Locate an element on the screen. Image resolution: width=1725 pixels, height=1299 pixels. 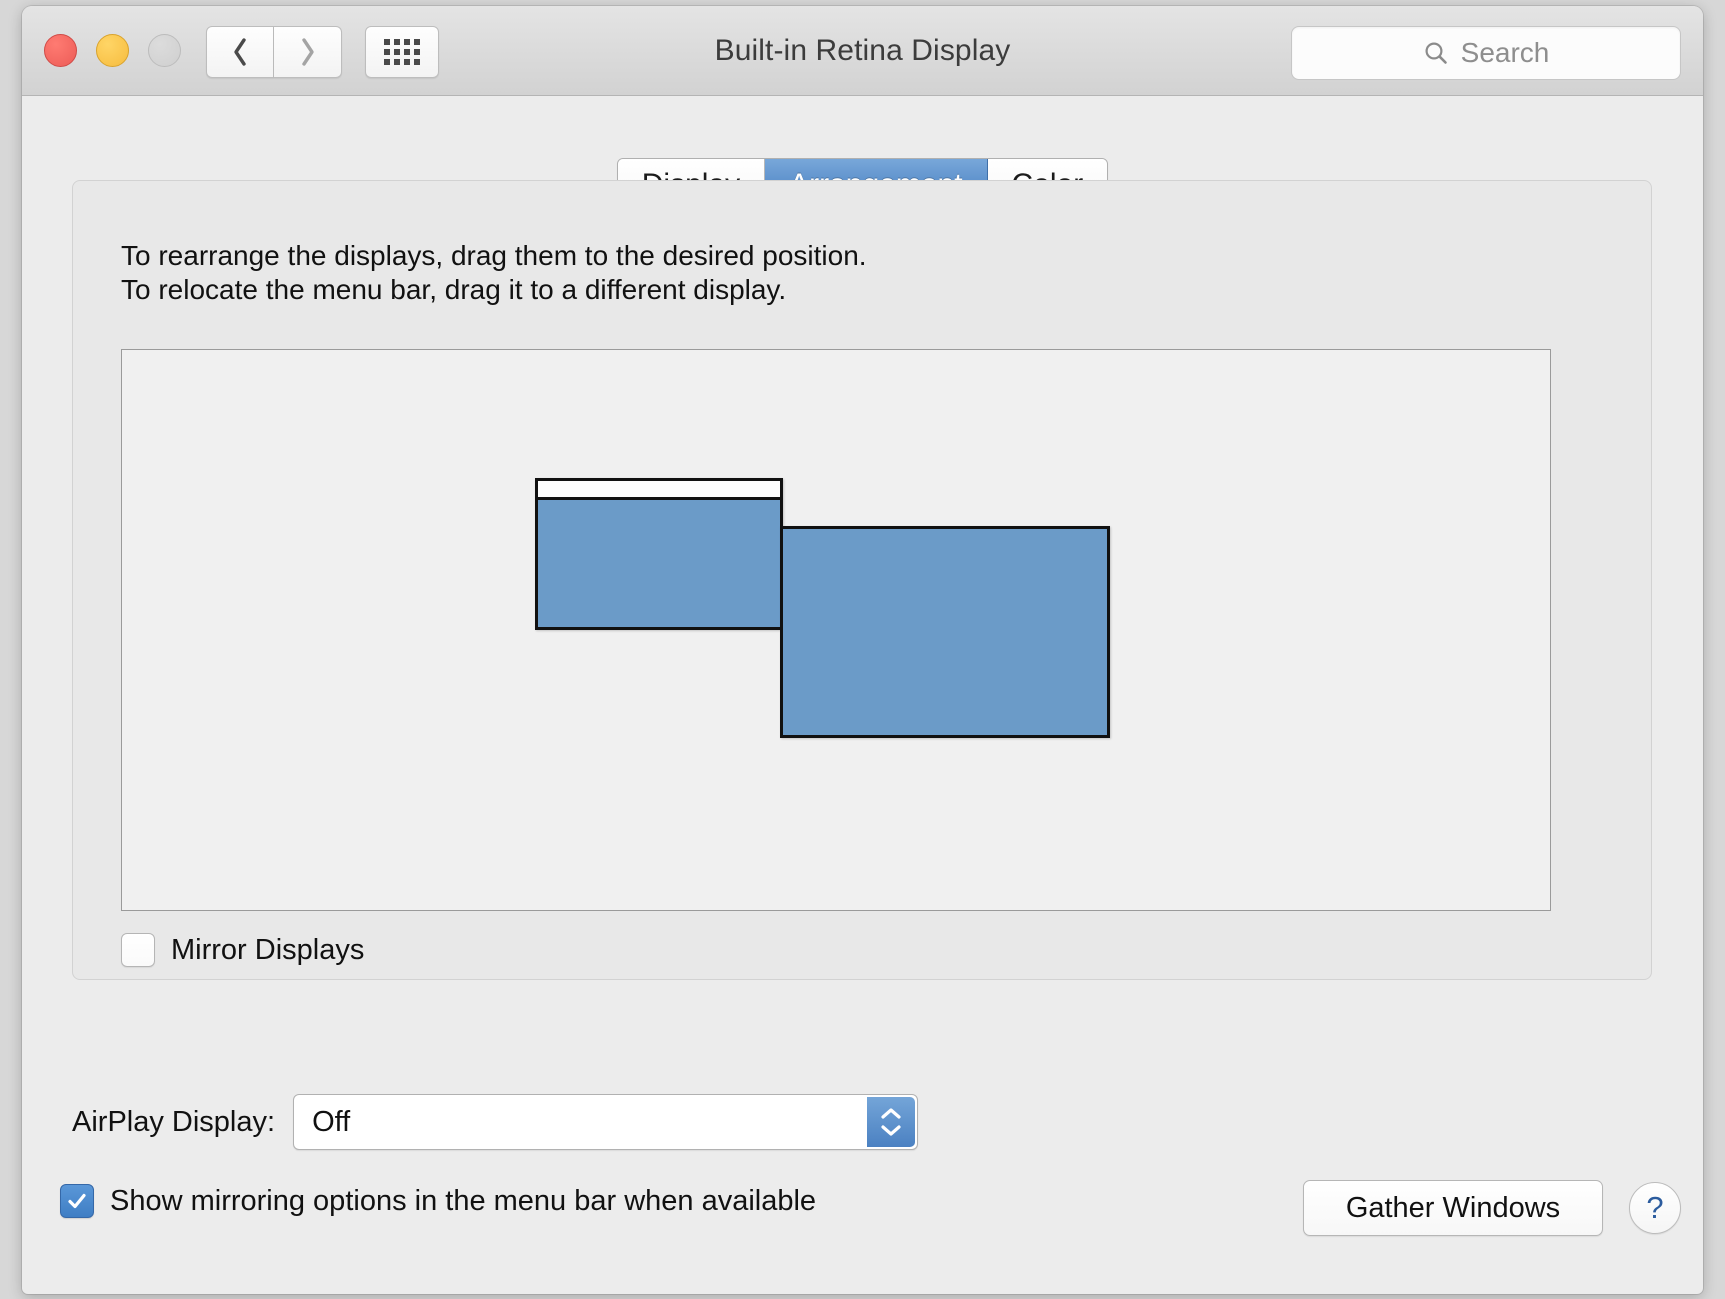
help-button: ? is located at coordinates (1655, 1208).